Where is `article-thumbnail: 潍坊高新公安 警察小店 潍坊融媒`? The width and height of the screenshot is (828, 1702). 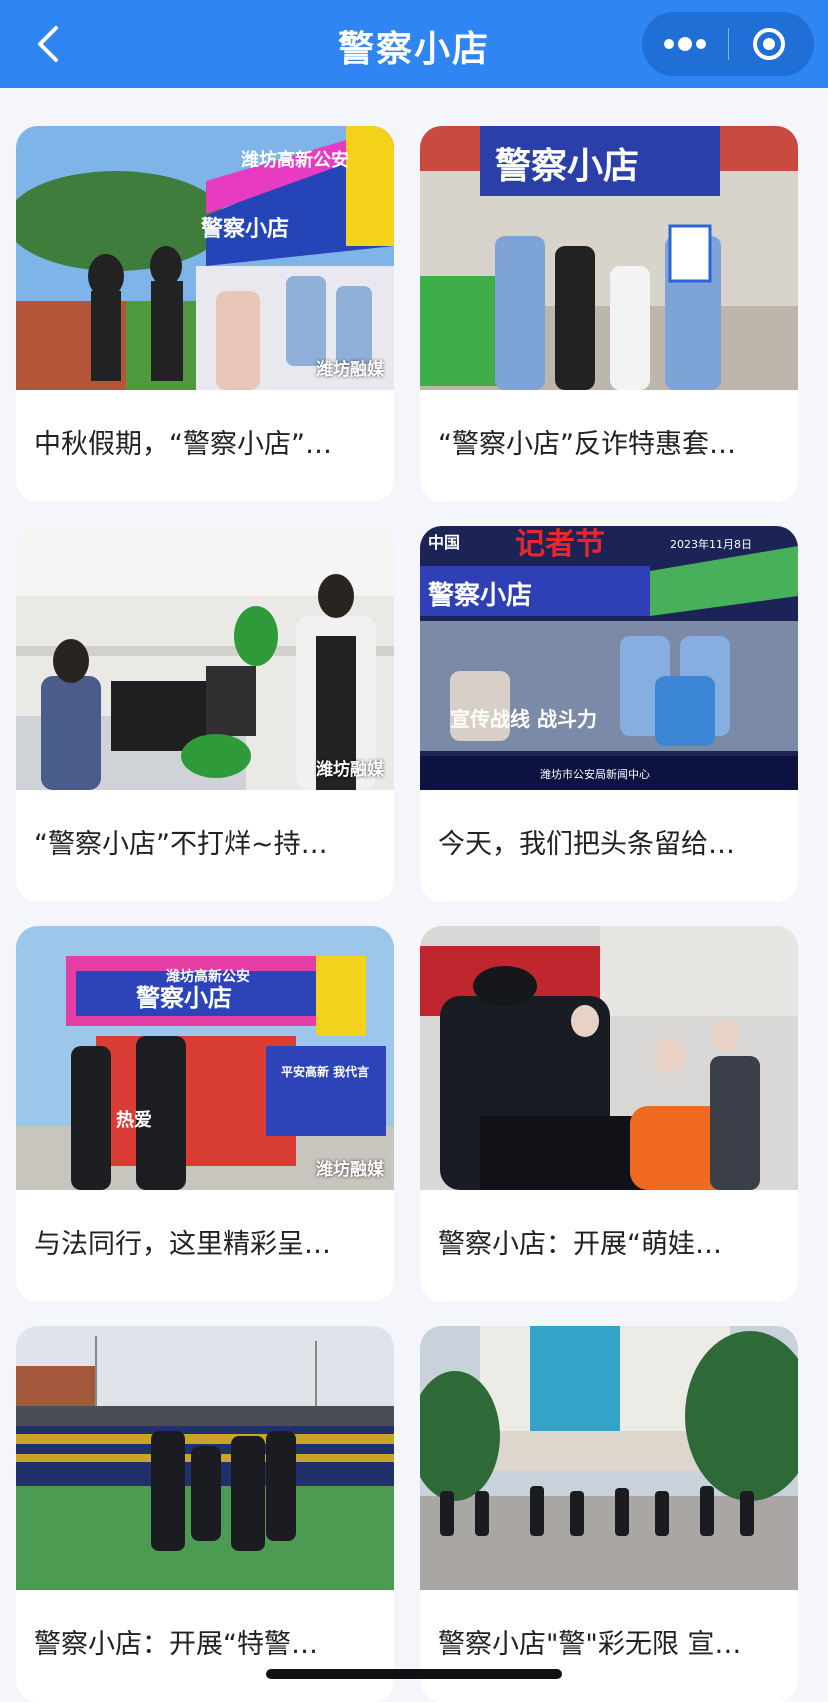 article-thumbnail: 潍坊高新公安 警察小店 潍坊融媒 is located at coordinates (205, 258).